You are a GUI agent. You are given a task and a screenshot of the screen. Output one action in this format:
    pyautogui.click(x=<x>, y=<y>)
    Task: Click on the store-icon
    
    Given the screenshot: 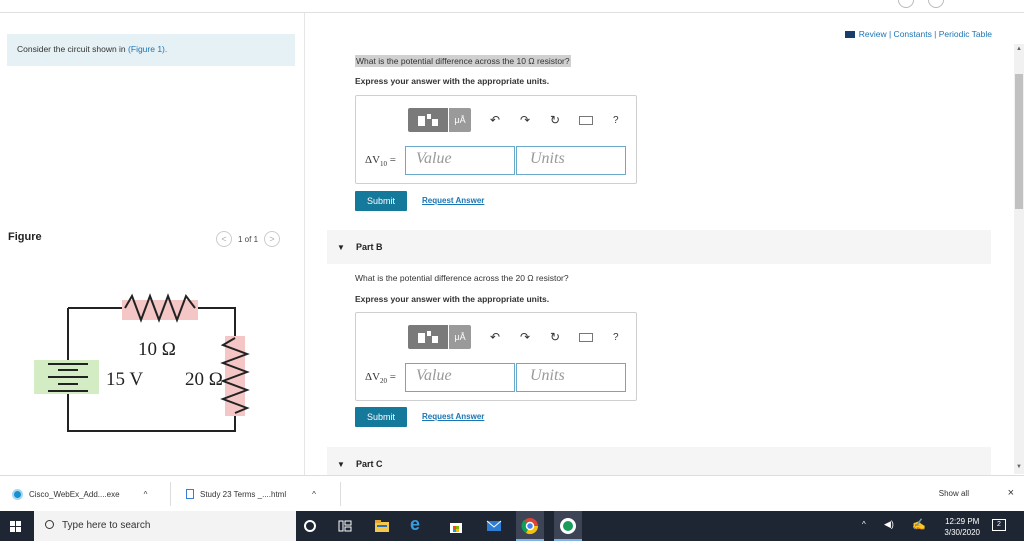 What is the action you would take?
    pyautogui.click(x=456, y=526)
    